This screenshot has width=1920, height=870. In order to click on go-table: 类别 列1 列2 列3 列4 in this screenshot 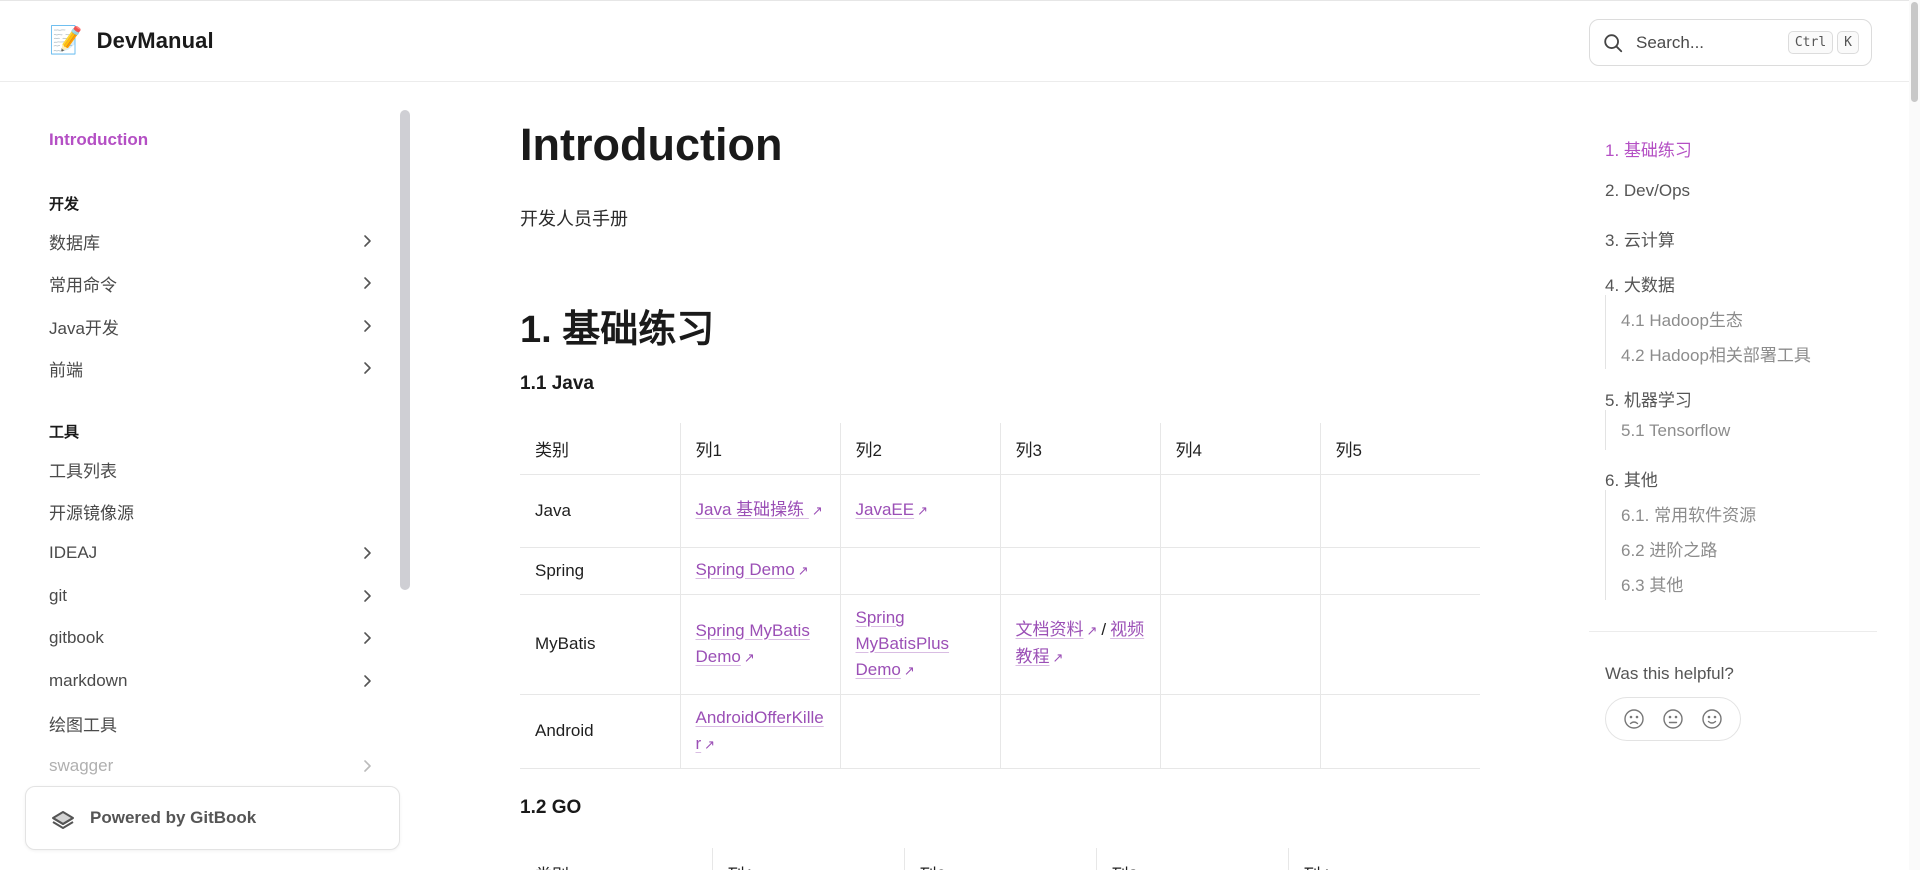, I will do `click(1000, 859)`.